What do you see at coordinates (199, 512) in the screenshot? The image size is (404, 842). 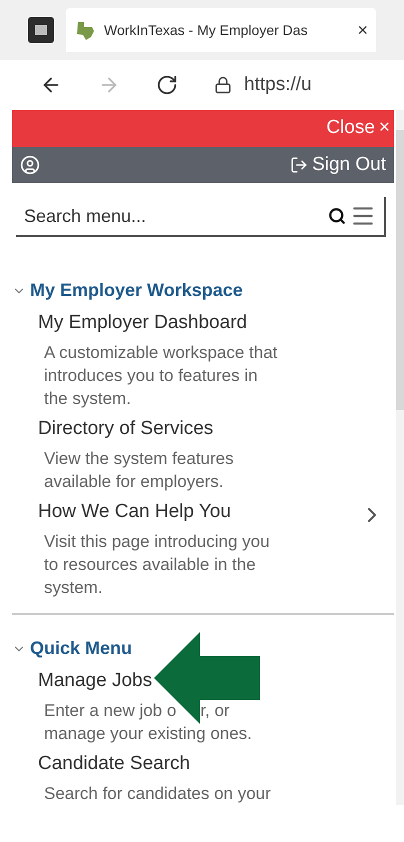 I see `menu-link: How We Can Help You` at bounding box center [199, 512].